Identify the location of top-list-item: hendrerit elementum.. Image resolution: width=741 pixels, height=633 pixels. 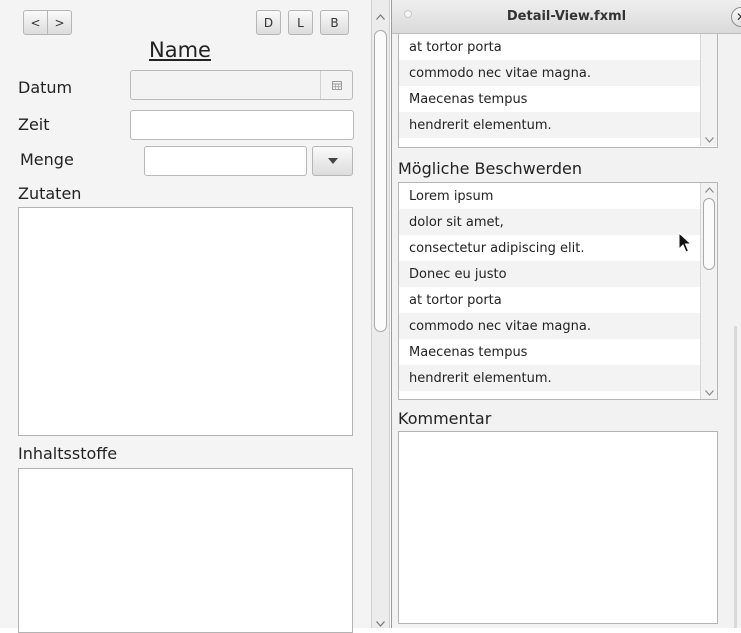
(549, 125).